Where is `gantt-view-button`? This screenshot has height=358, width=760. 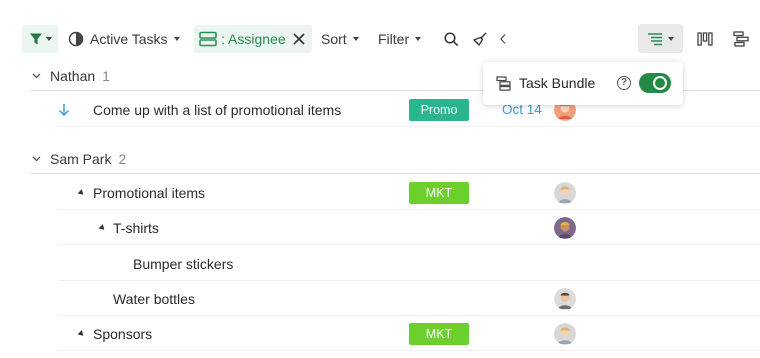
gantt-view-button is located at coordinates (741, 39).